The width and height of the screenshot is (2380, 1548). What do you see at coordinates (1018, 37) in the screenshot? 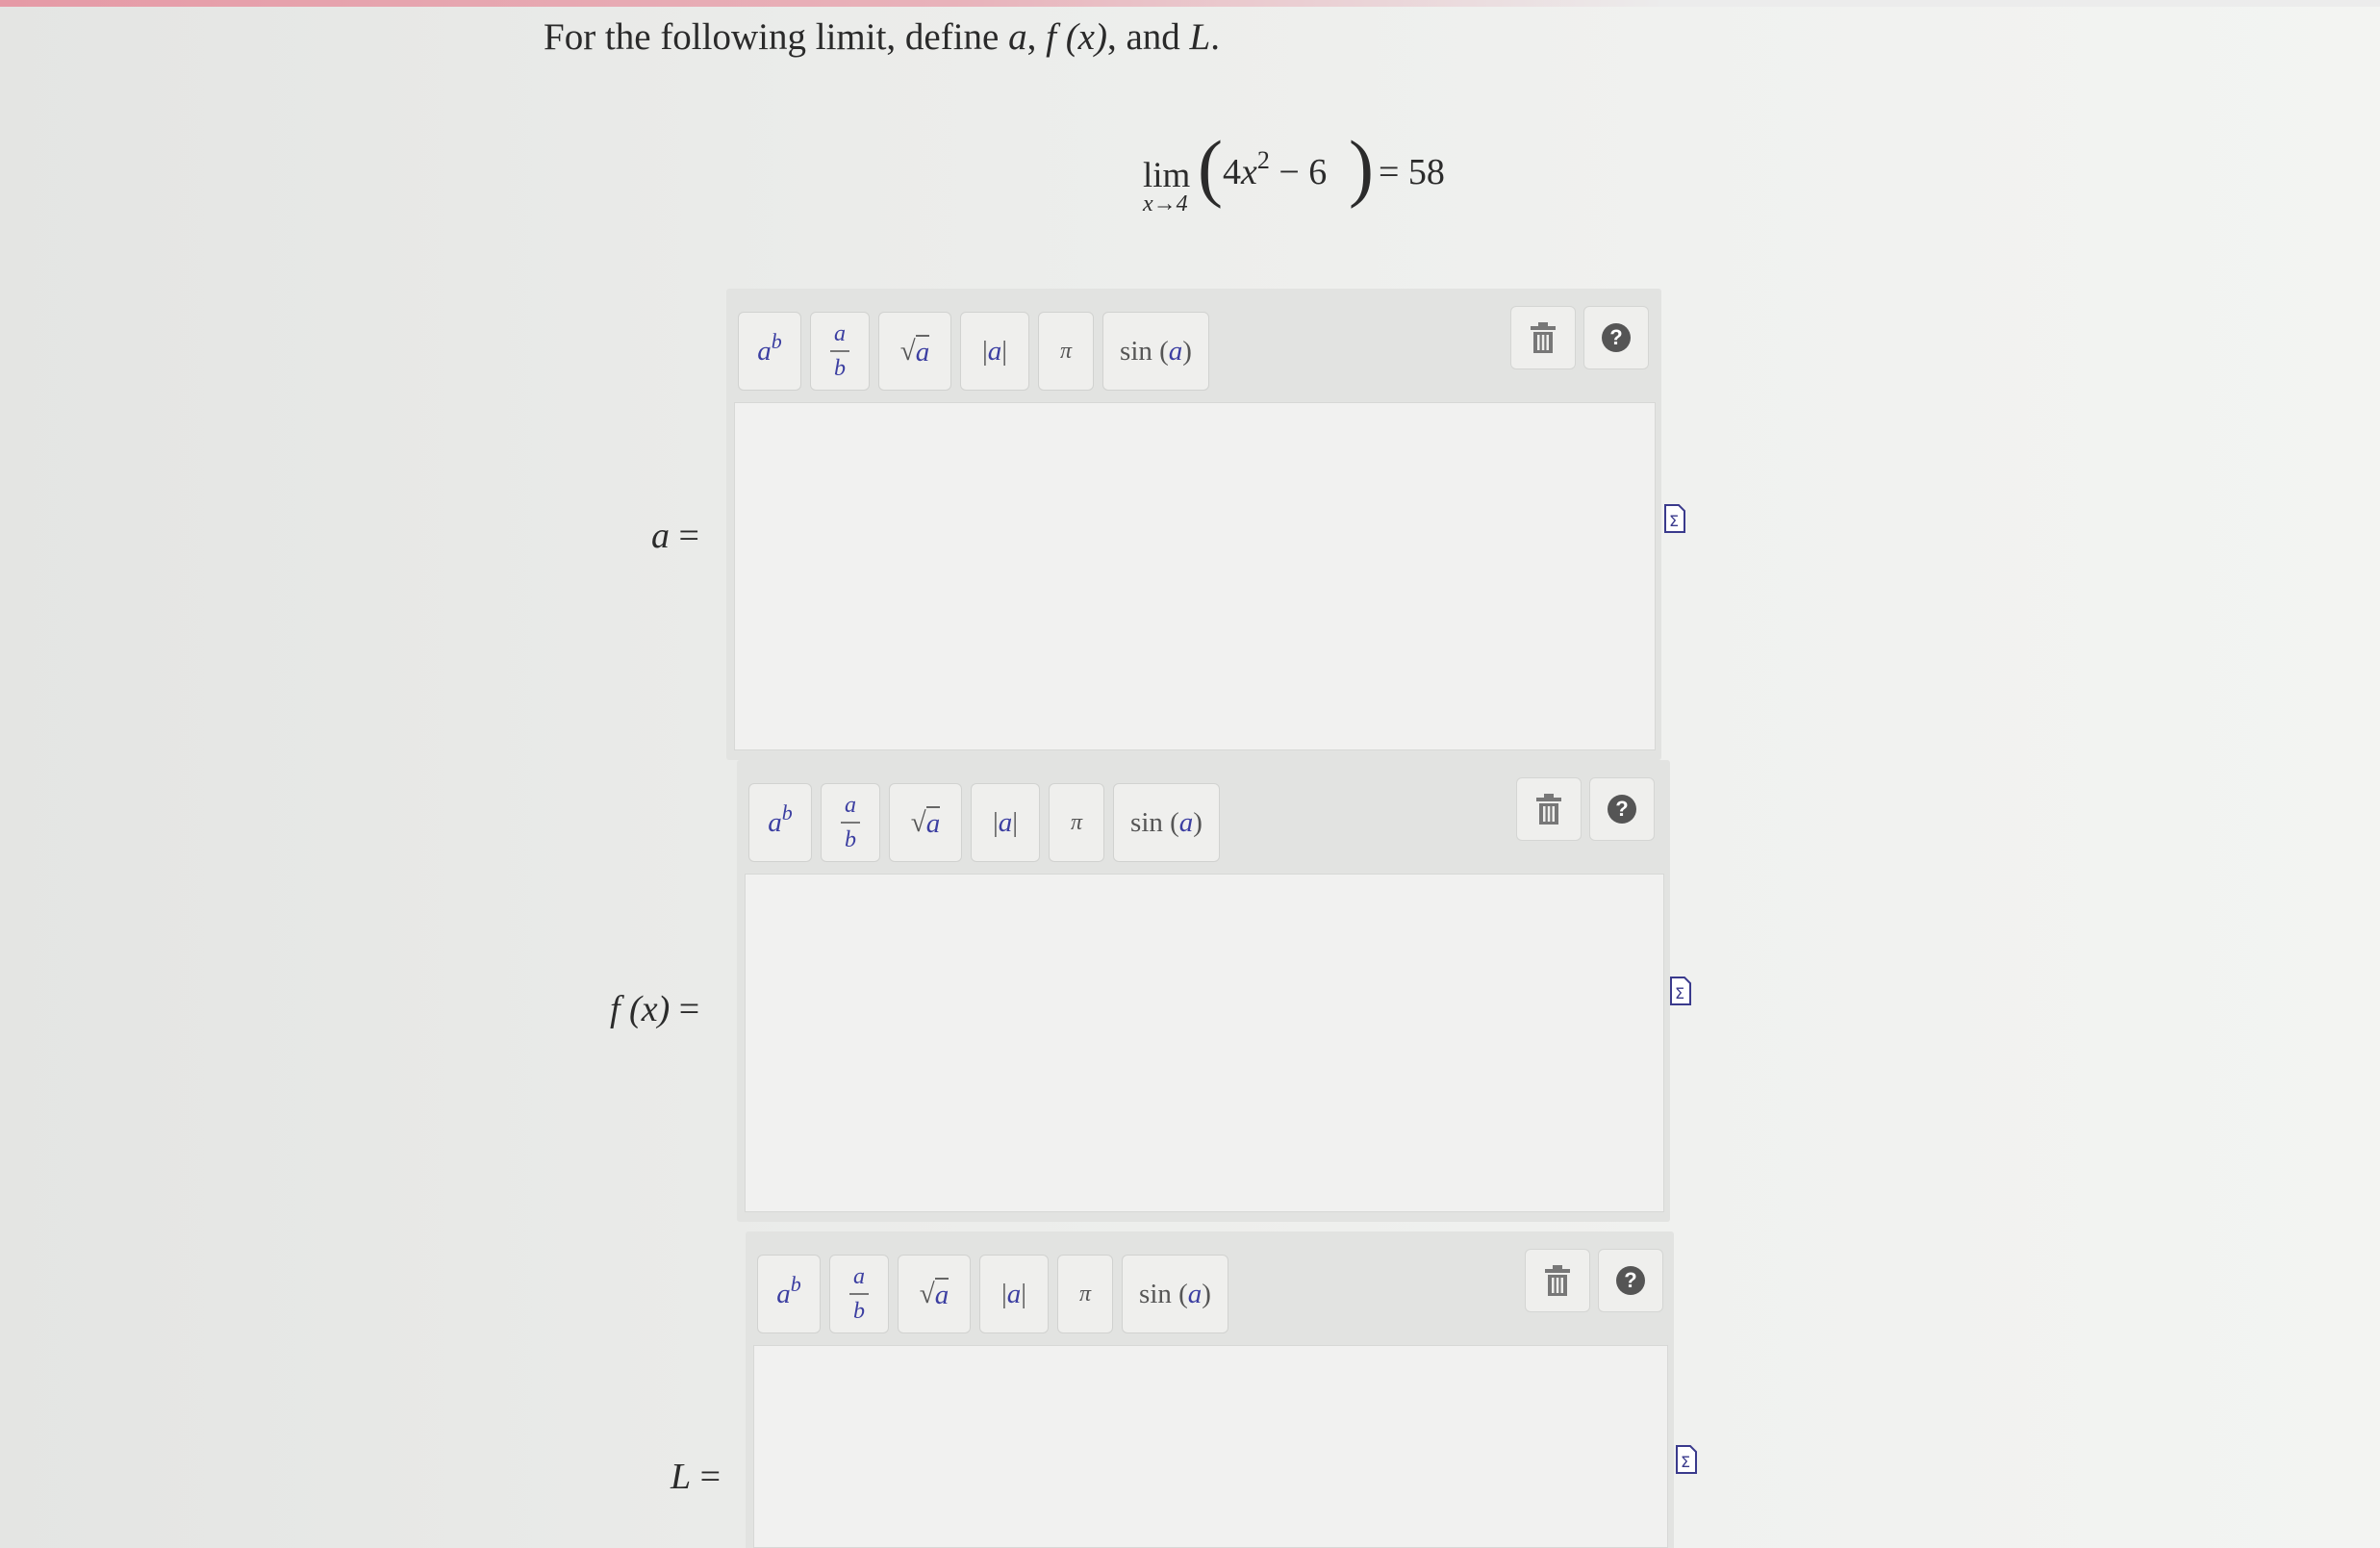
I see `var-a: a` at bounding box center [1018, 37].